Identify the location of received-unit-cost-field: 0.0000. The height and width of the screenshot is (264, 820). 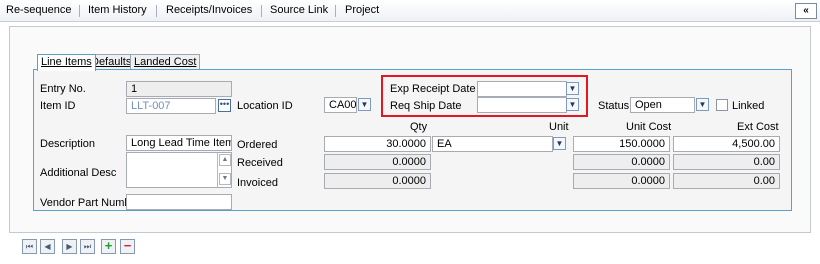
(621, 162).